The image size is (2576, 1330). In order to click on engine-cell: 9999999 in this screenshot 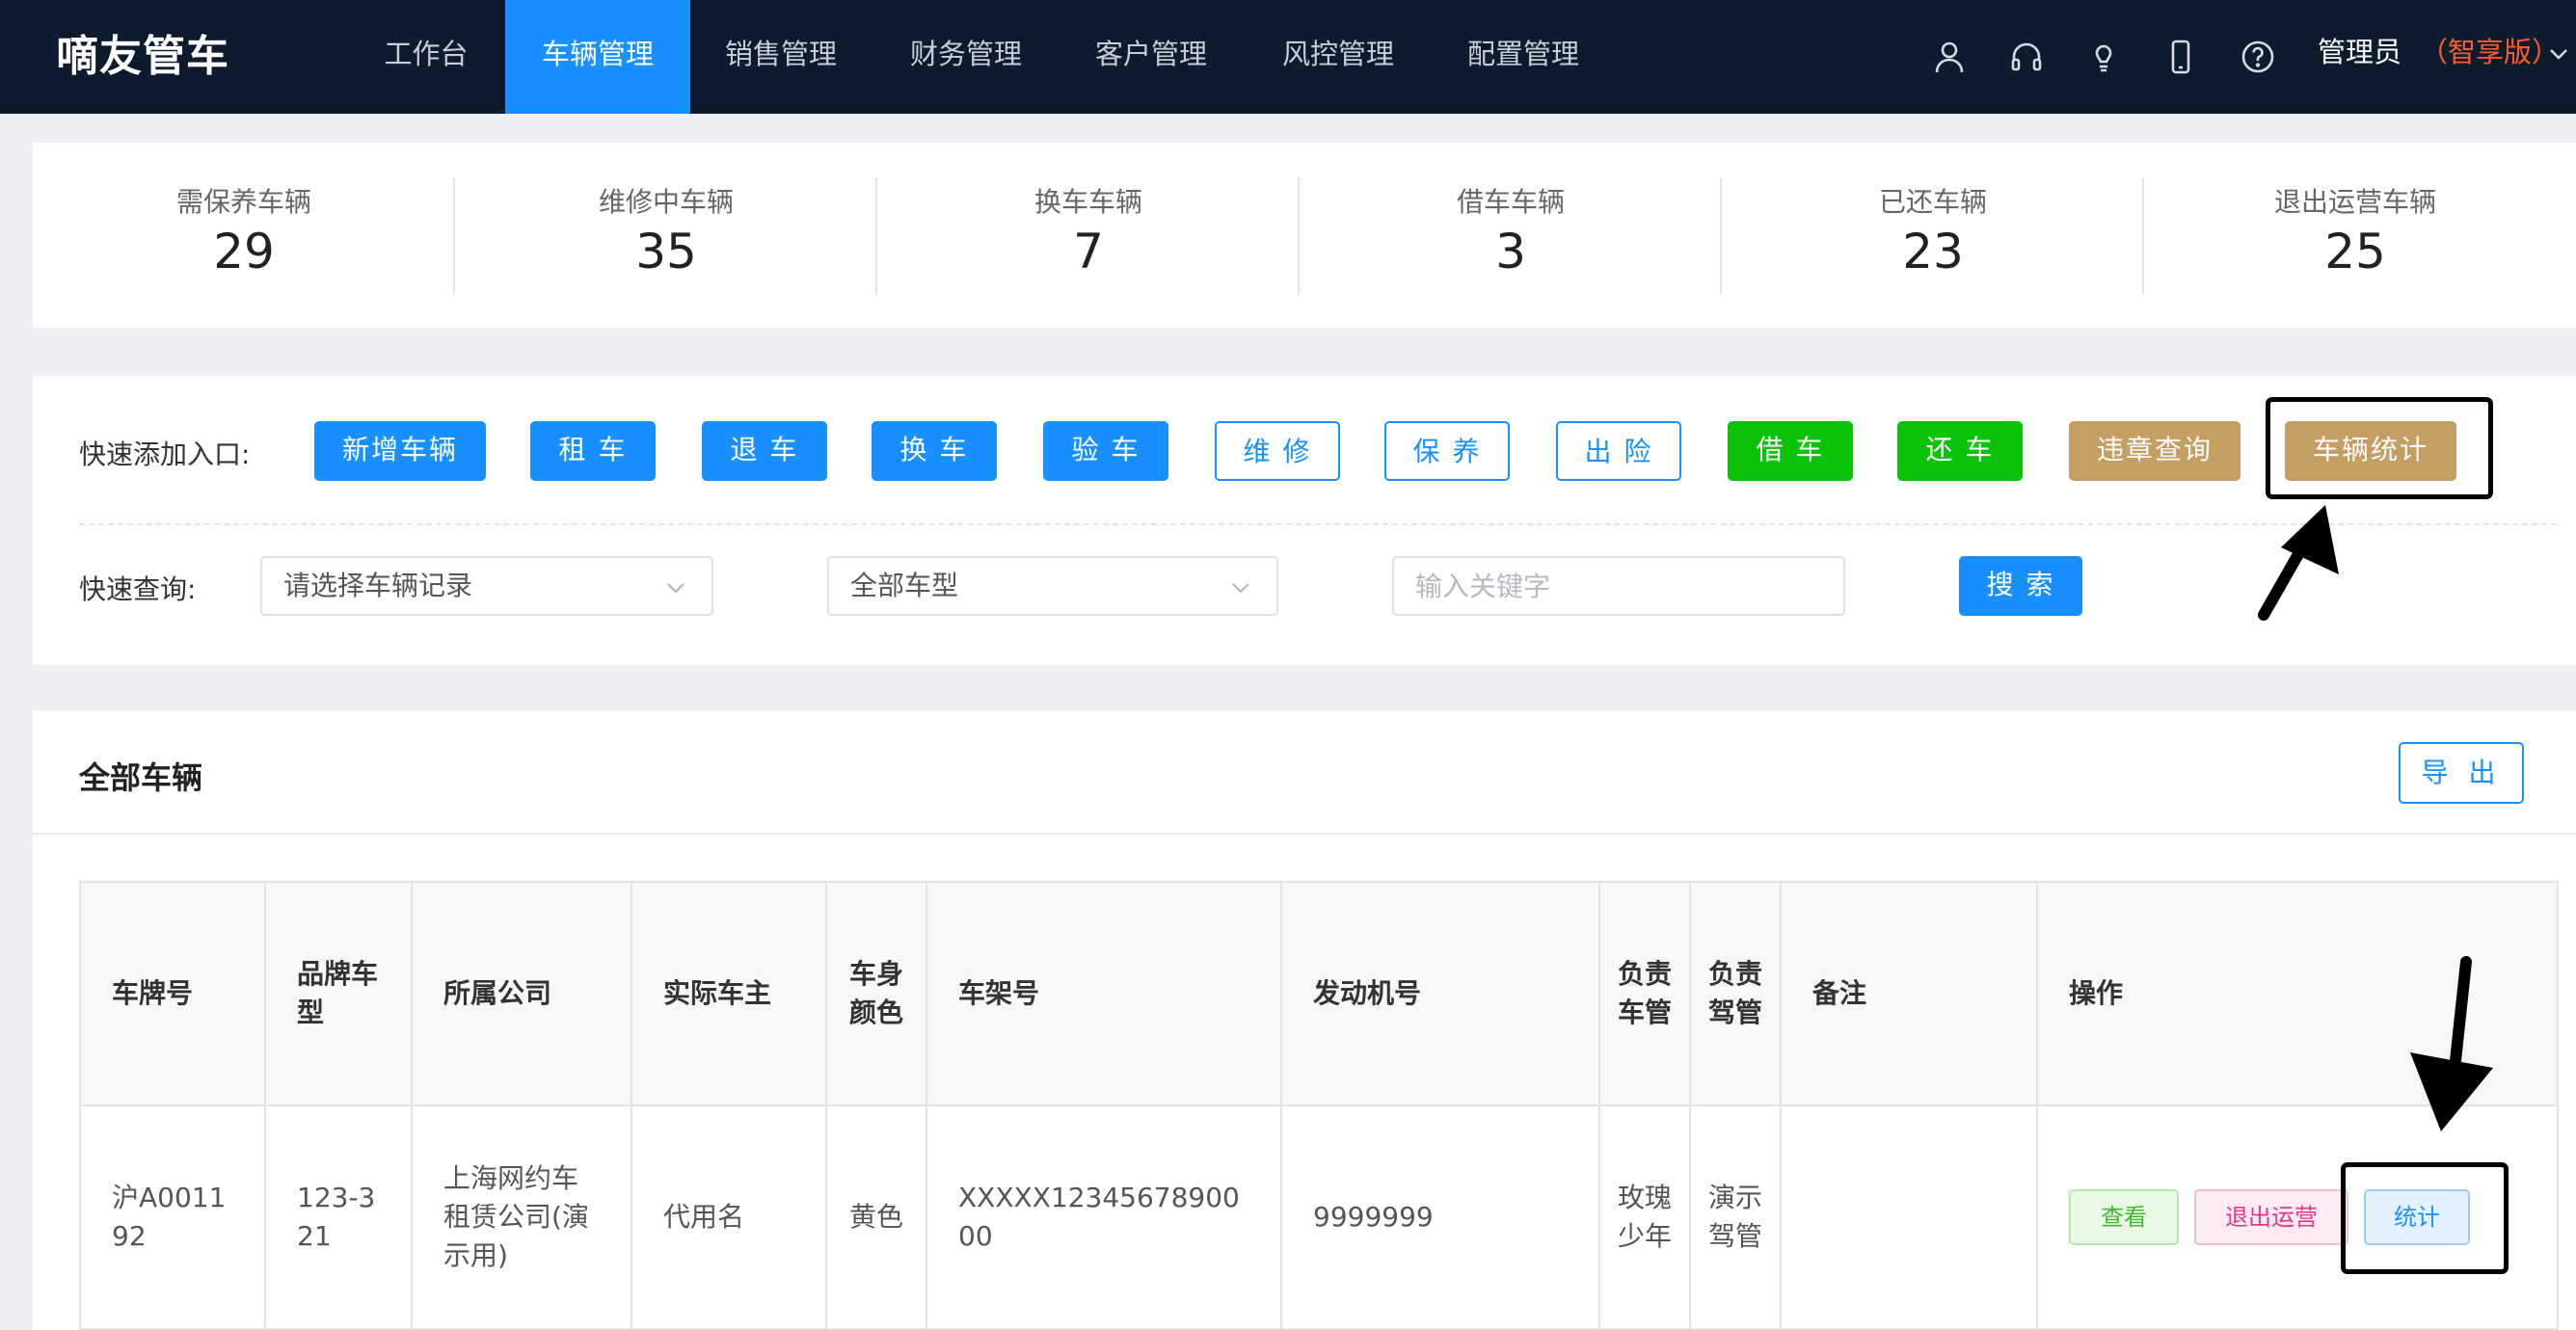, I will do `click(1440, 1217)`.